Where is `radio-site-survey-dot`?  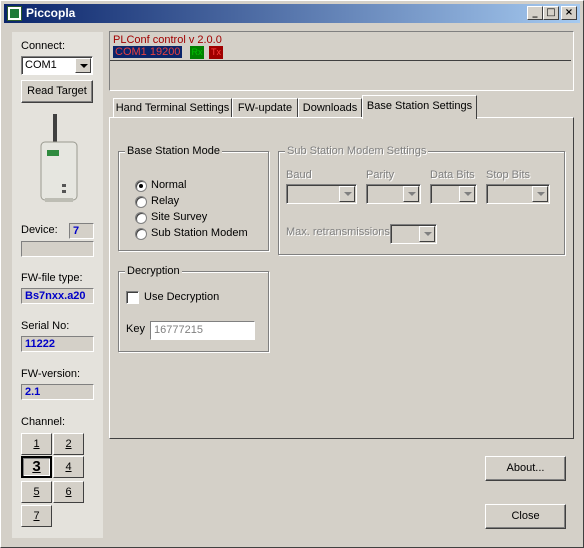 radio-site-survey-dot is located at coordinates (141, 218).